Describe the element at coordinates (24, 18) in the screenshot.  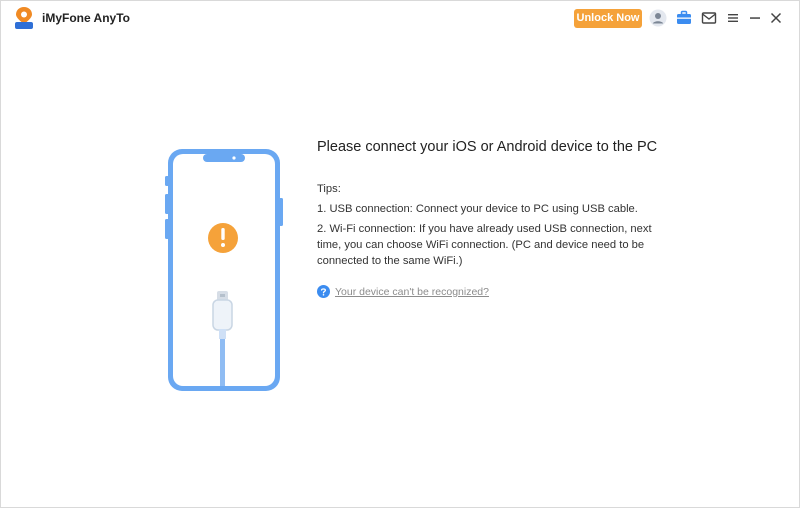
I see `app-logo-icon` at that location.